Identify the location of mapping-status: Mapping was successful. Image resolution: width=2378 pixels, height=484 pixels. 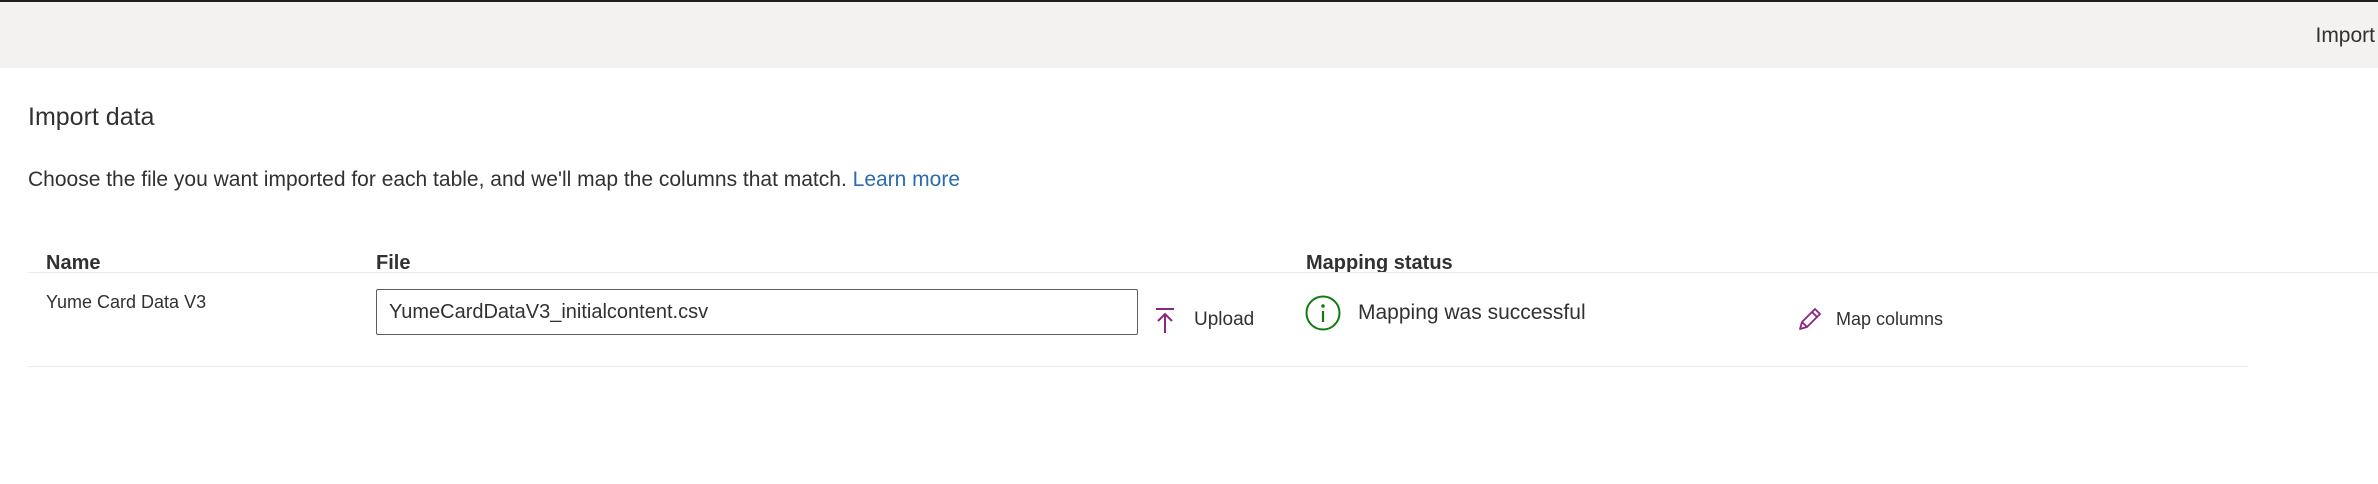
(1445, 313).